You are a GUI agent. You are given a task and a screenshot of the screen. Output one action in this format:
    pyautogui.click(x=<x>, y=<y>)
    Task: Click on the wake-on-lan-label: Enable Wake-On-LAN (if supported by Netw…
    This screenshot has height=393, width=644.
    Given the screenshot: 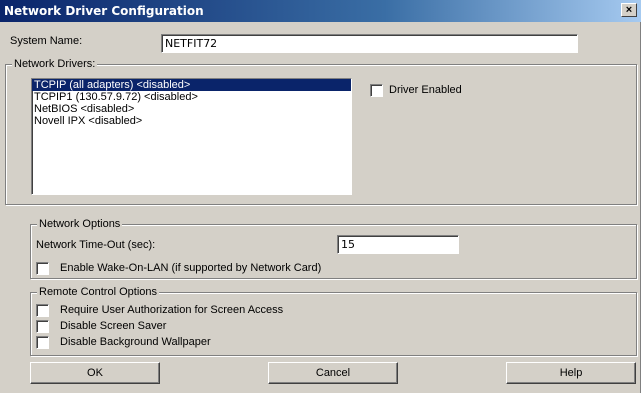 What is the action you would take?
    pyautogui.click(x=191, y=268)
    